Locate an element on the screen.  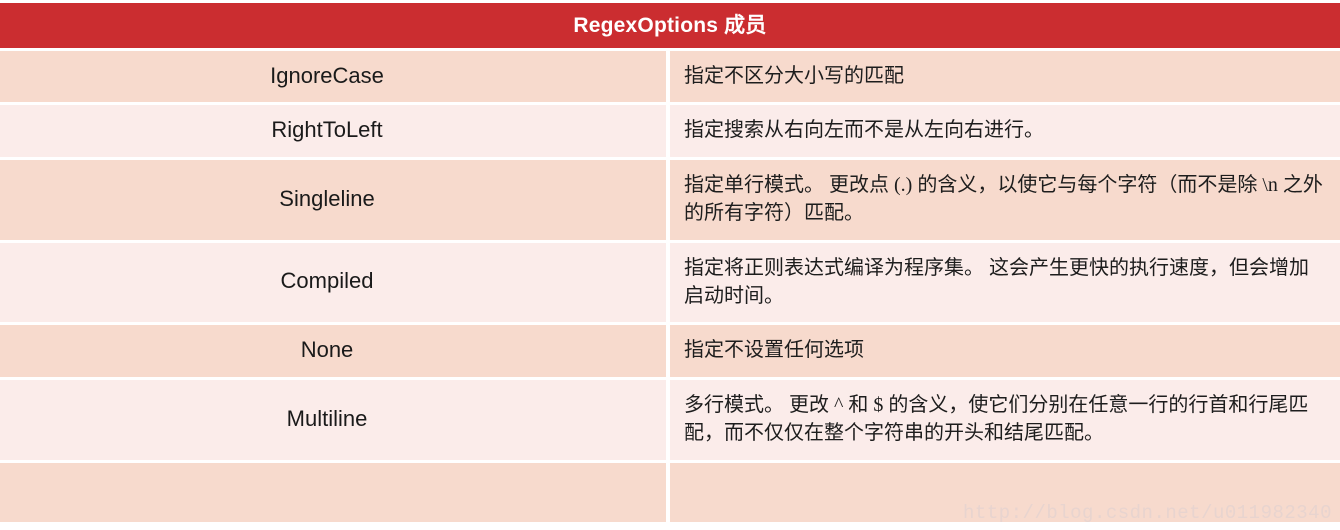
option-name-empty is located at coordinates (335, 490).